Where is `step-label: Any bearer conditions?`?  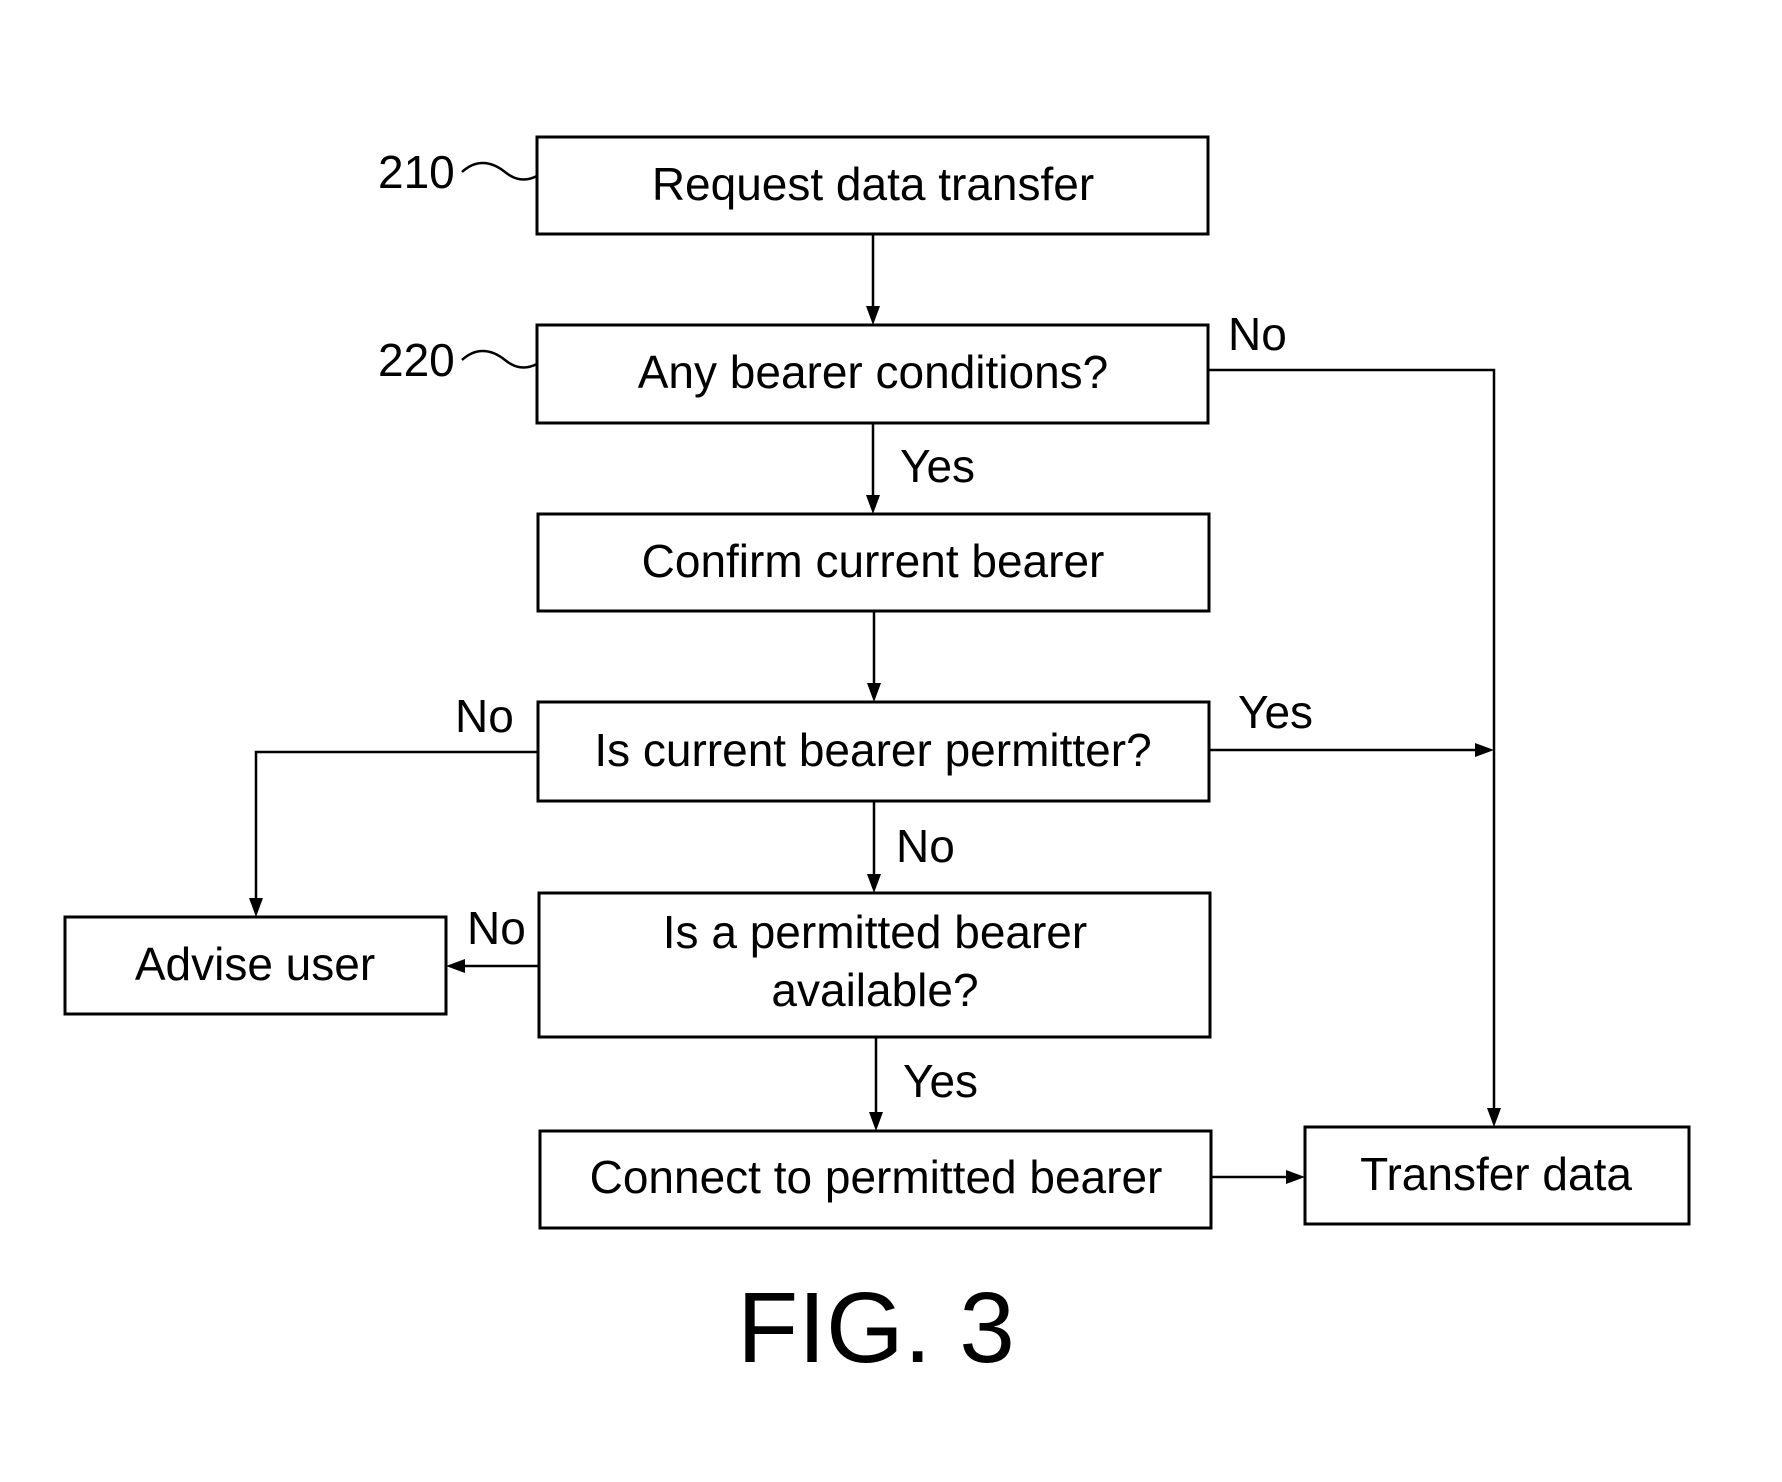 step-label: Any bearer conditions? is located at coordinates (873, 372).